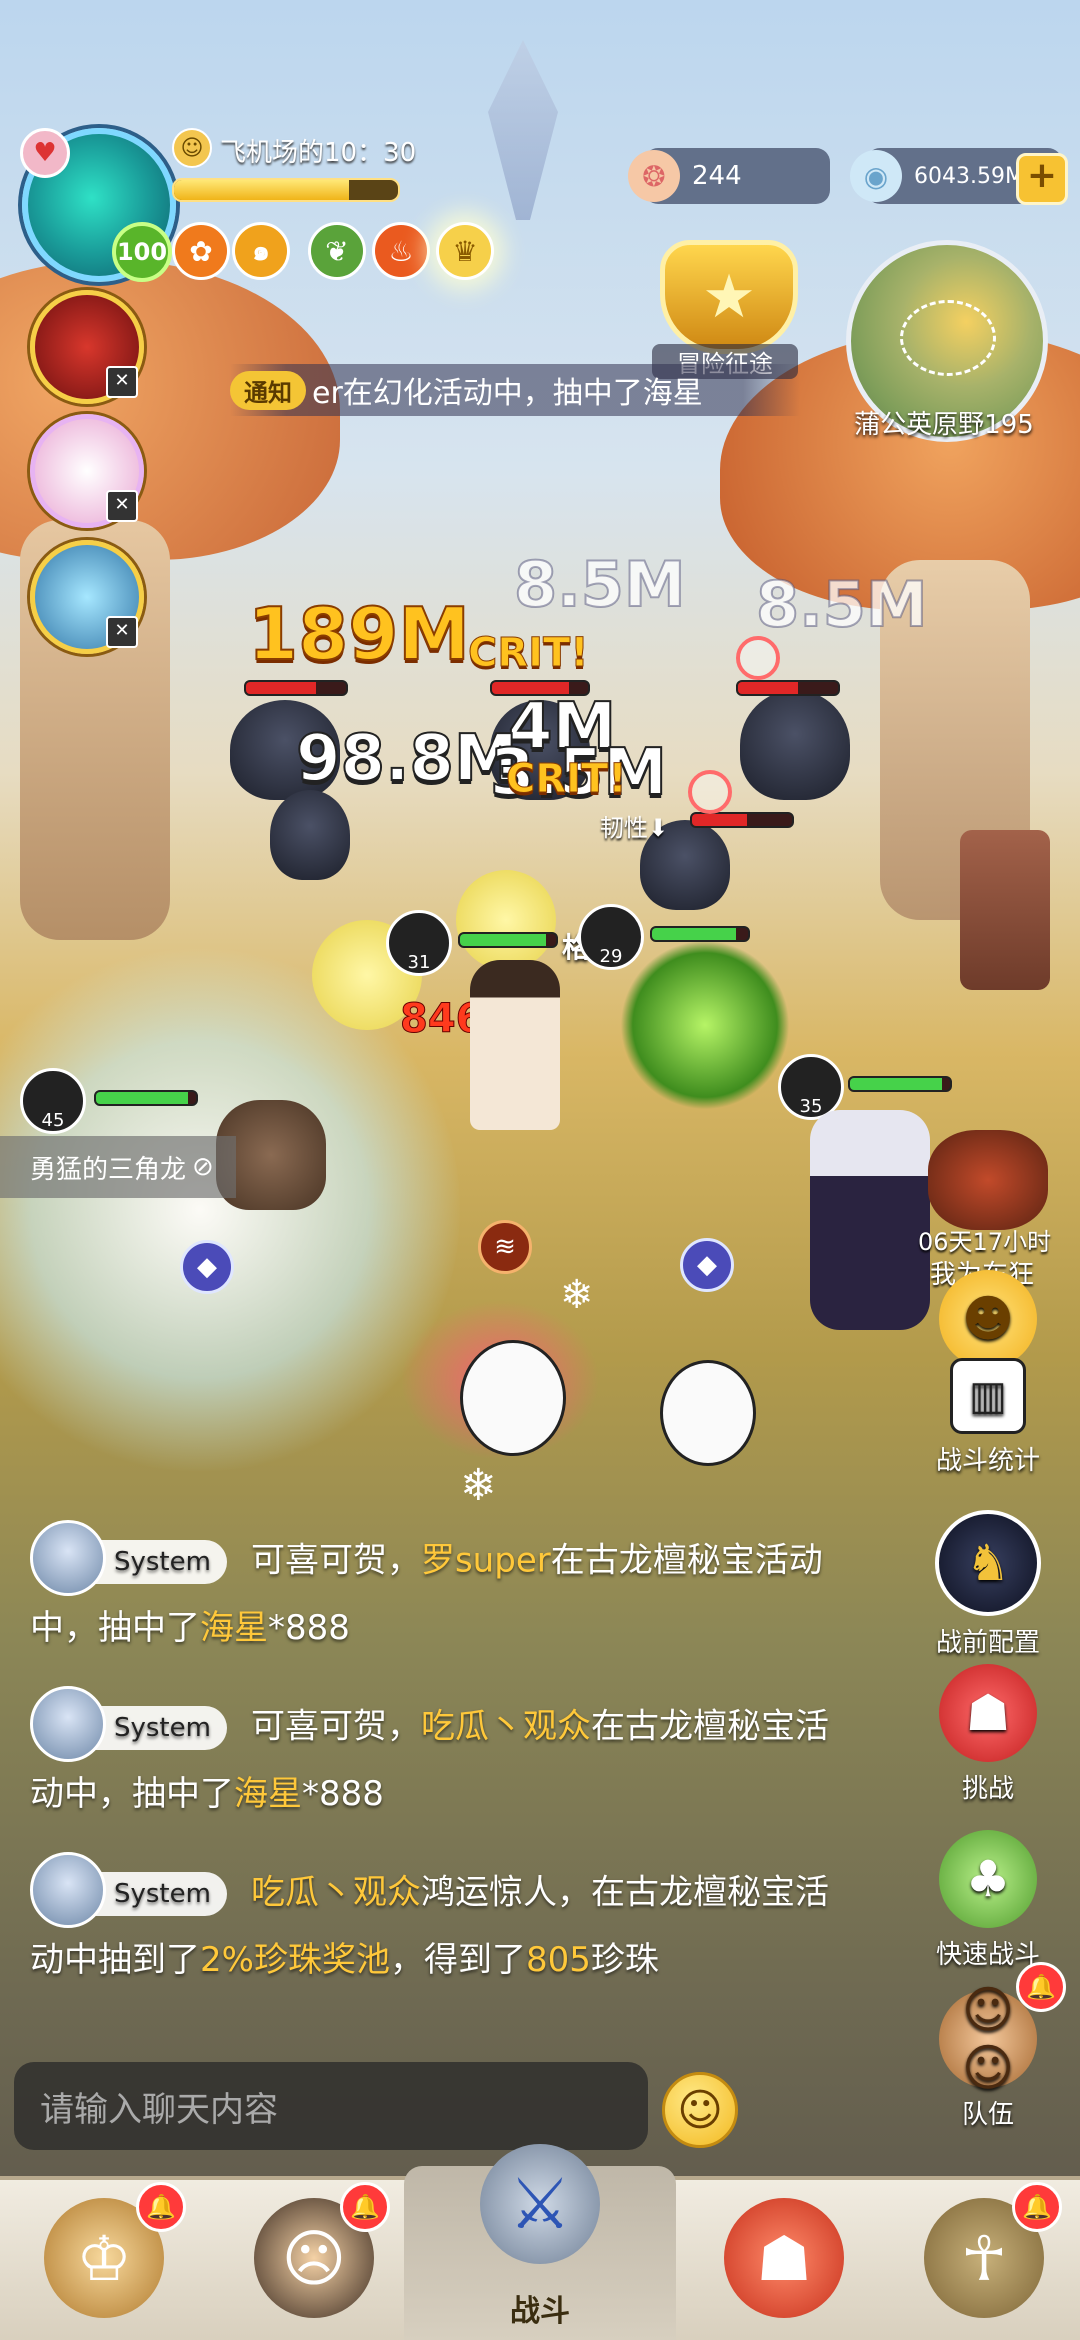 The height and width of the screenshot is (2340, 1080). What do you see at coordinates (515, 1045) in the screenshot?
I see `hero-character` at bounding box center [515, 1045].